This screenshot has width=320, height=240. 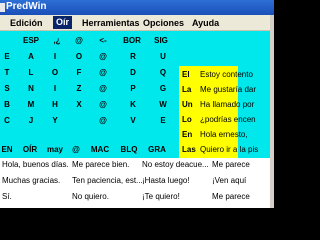 I want to click on menu-opciones: Opciones, so click(x=163, y=23).